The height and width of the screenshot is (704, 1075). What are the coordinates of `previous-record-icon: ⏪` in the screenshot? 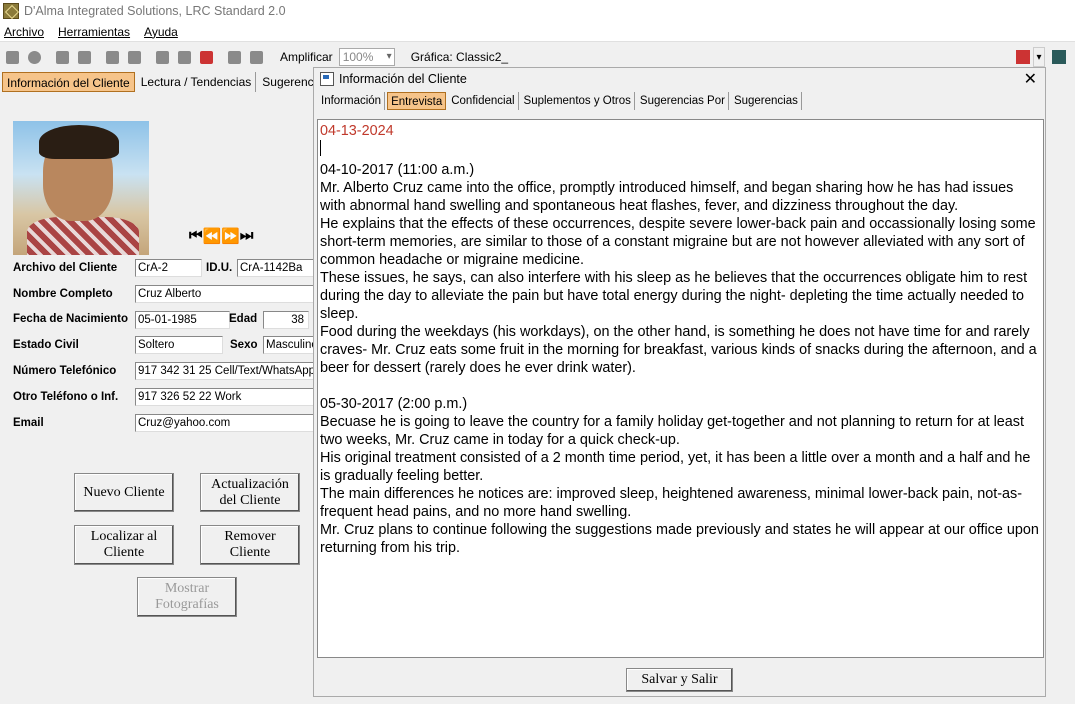 It's located at (212, 236).